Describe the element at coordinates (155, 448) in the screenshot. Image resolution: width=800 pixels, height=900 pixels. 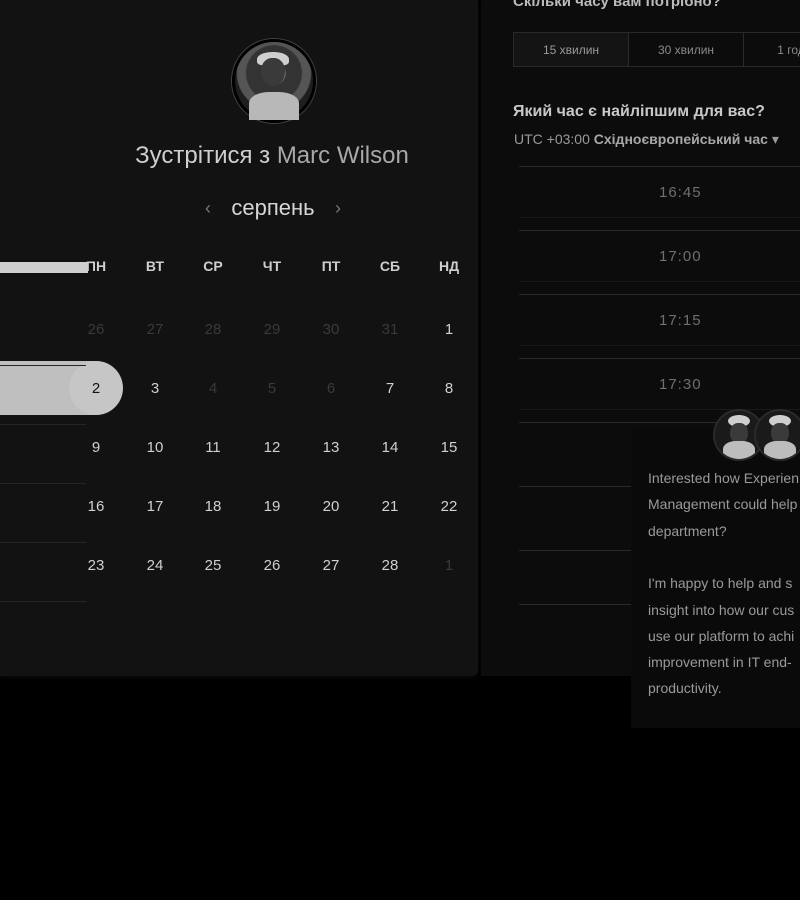
I see `calendar-day: 10` at that location.